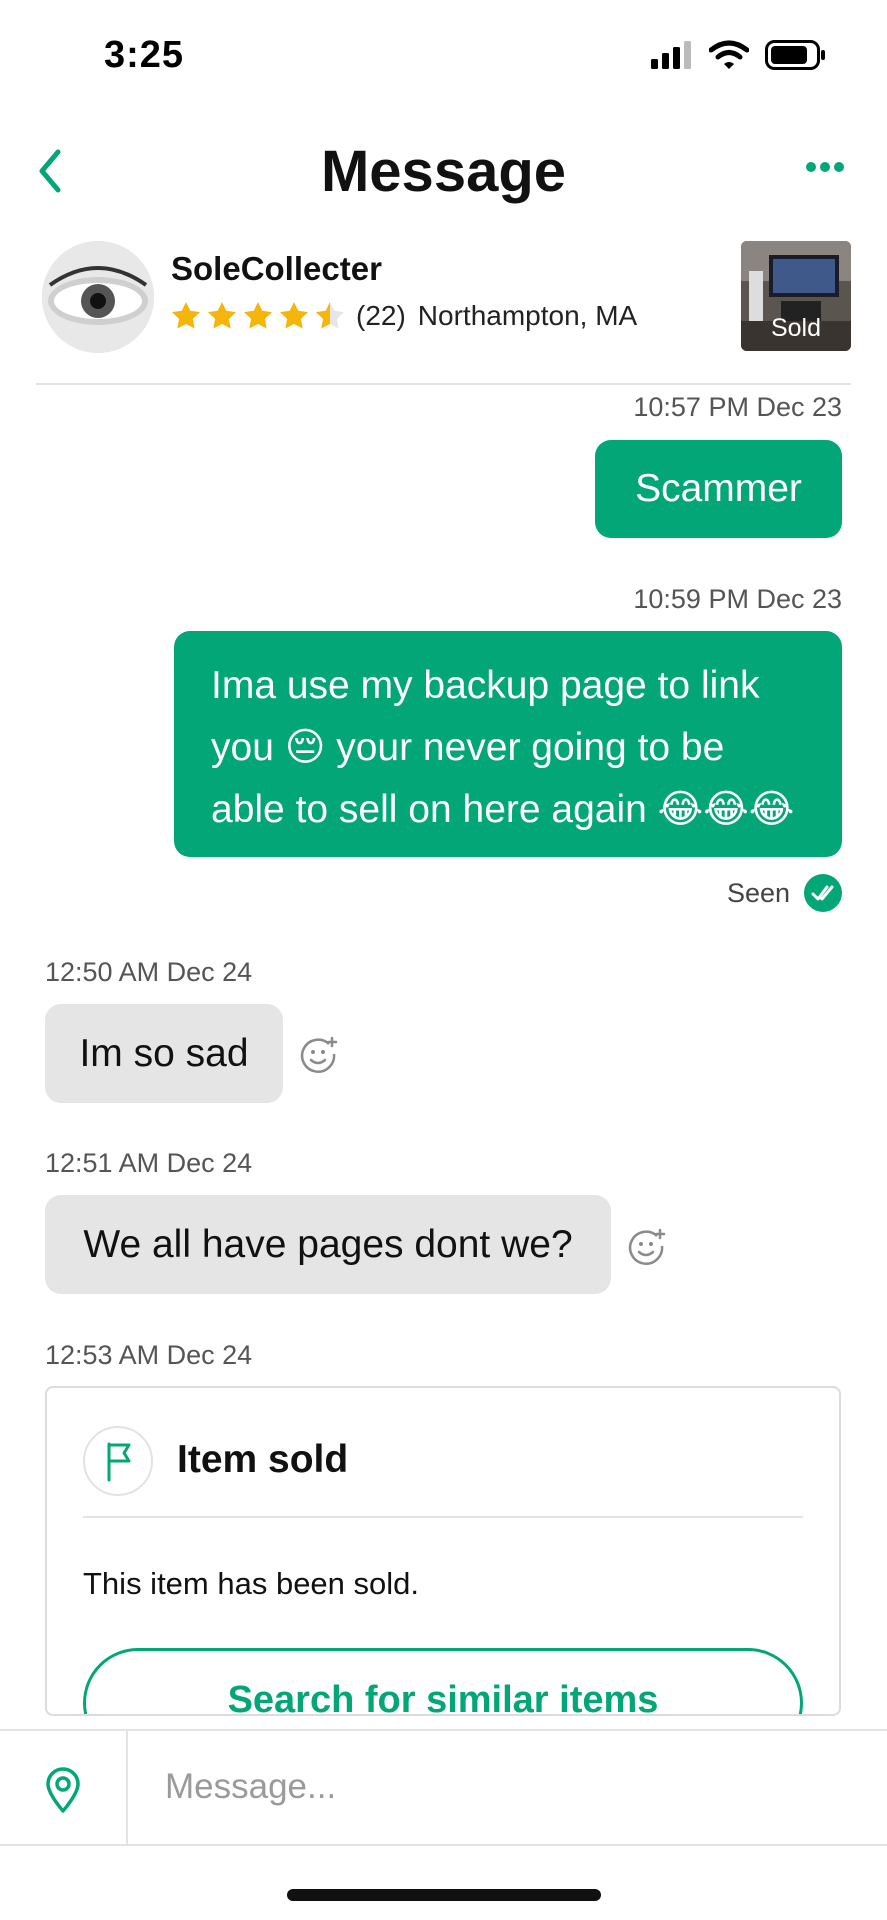 The height and width of the screenshot is (1920, 887). I want to click on card-title: Item sold, so click(263, 1459).